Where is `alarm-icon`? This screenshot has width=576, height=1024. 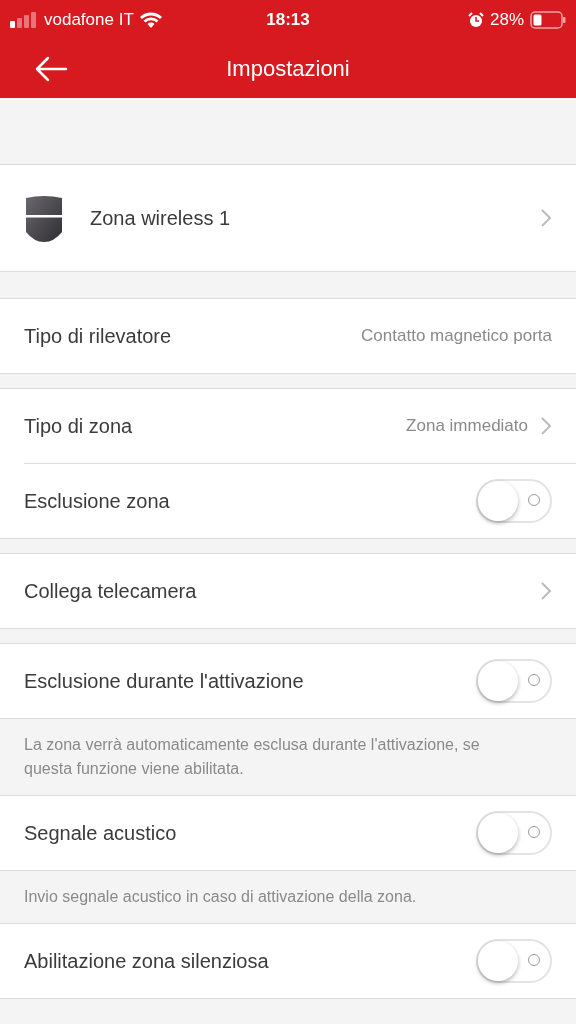
alarm-icon is located at coordinates (475, 20).